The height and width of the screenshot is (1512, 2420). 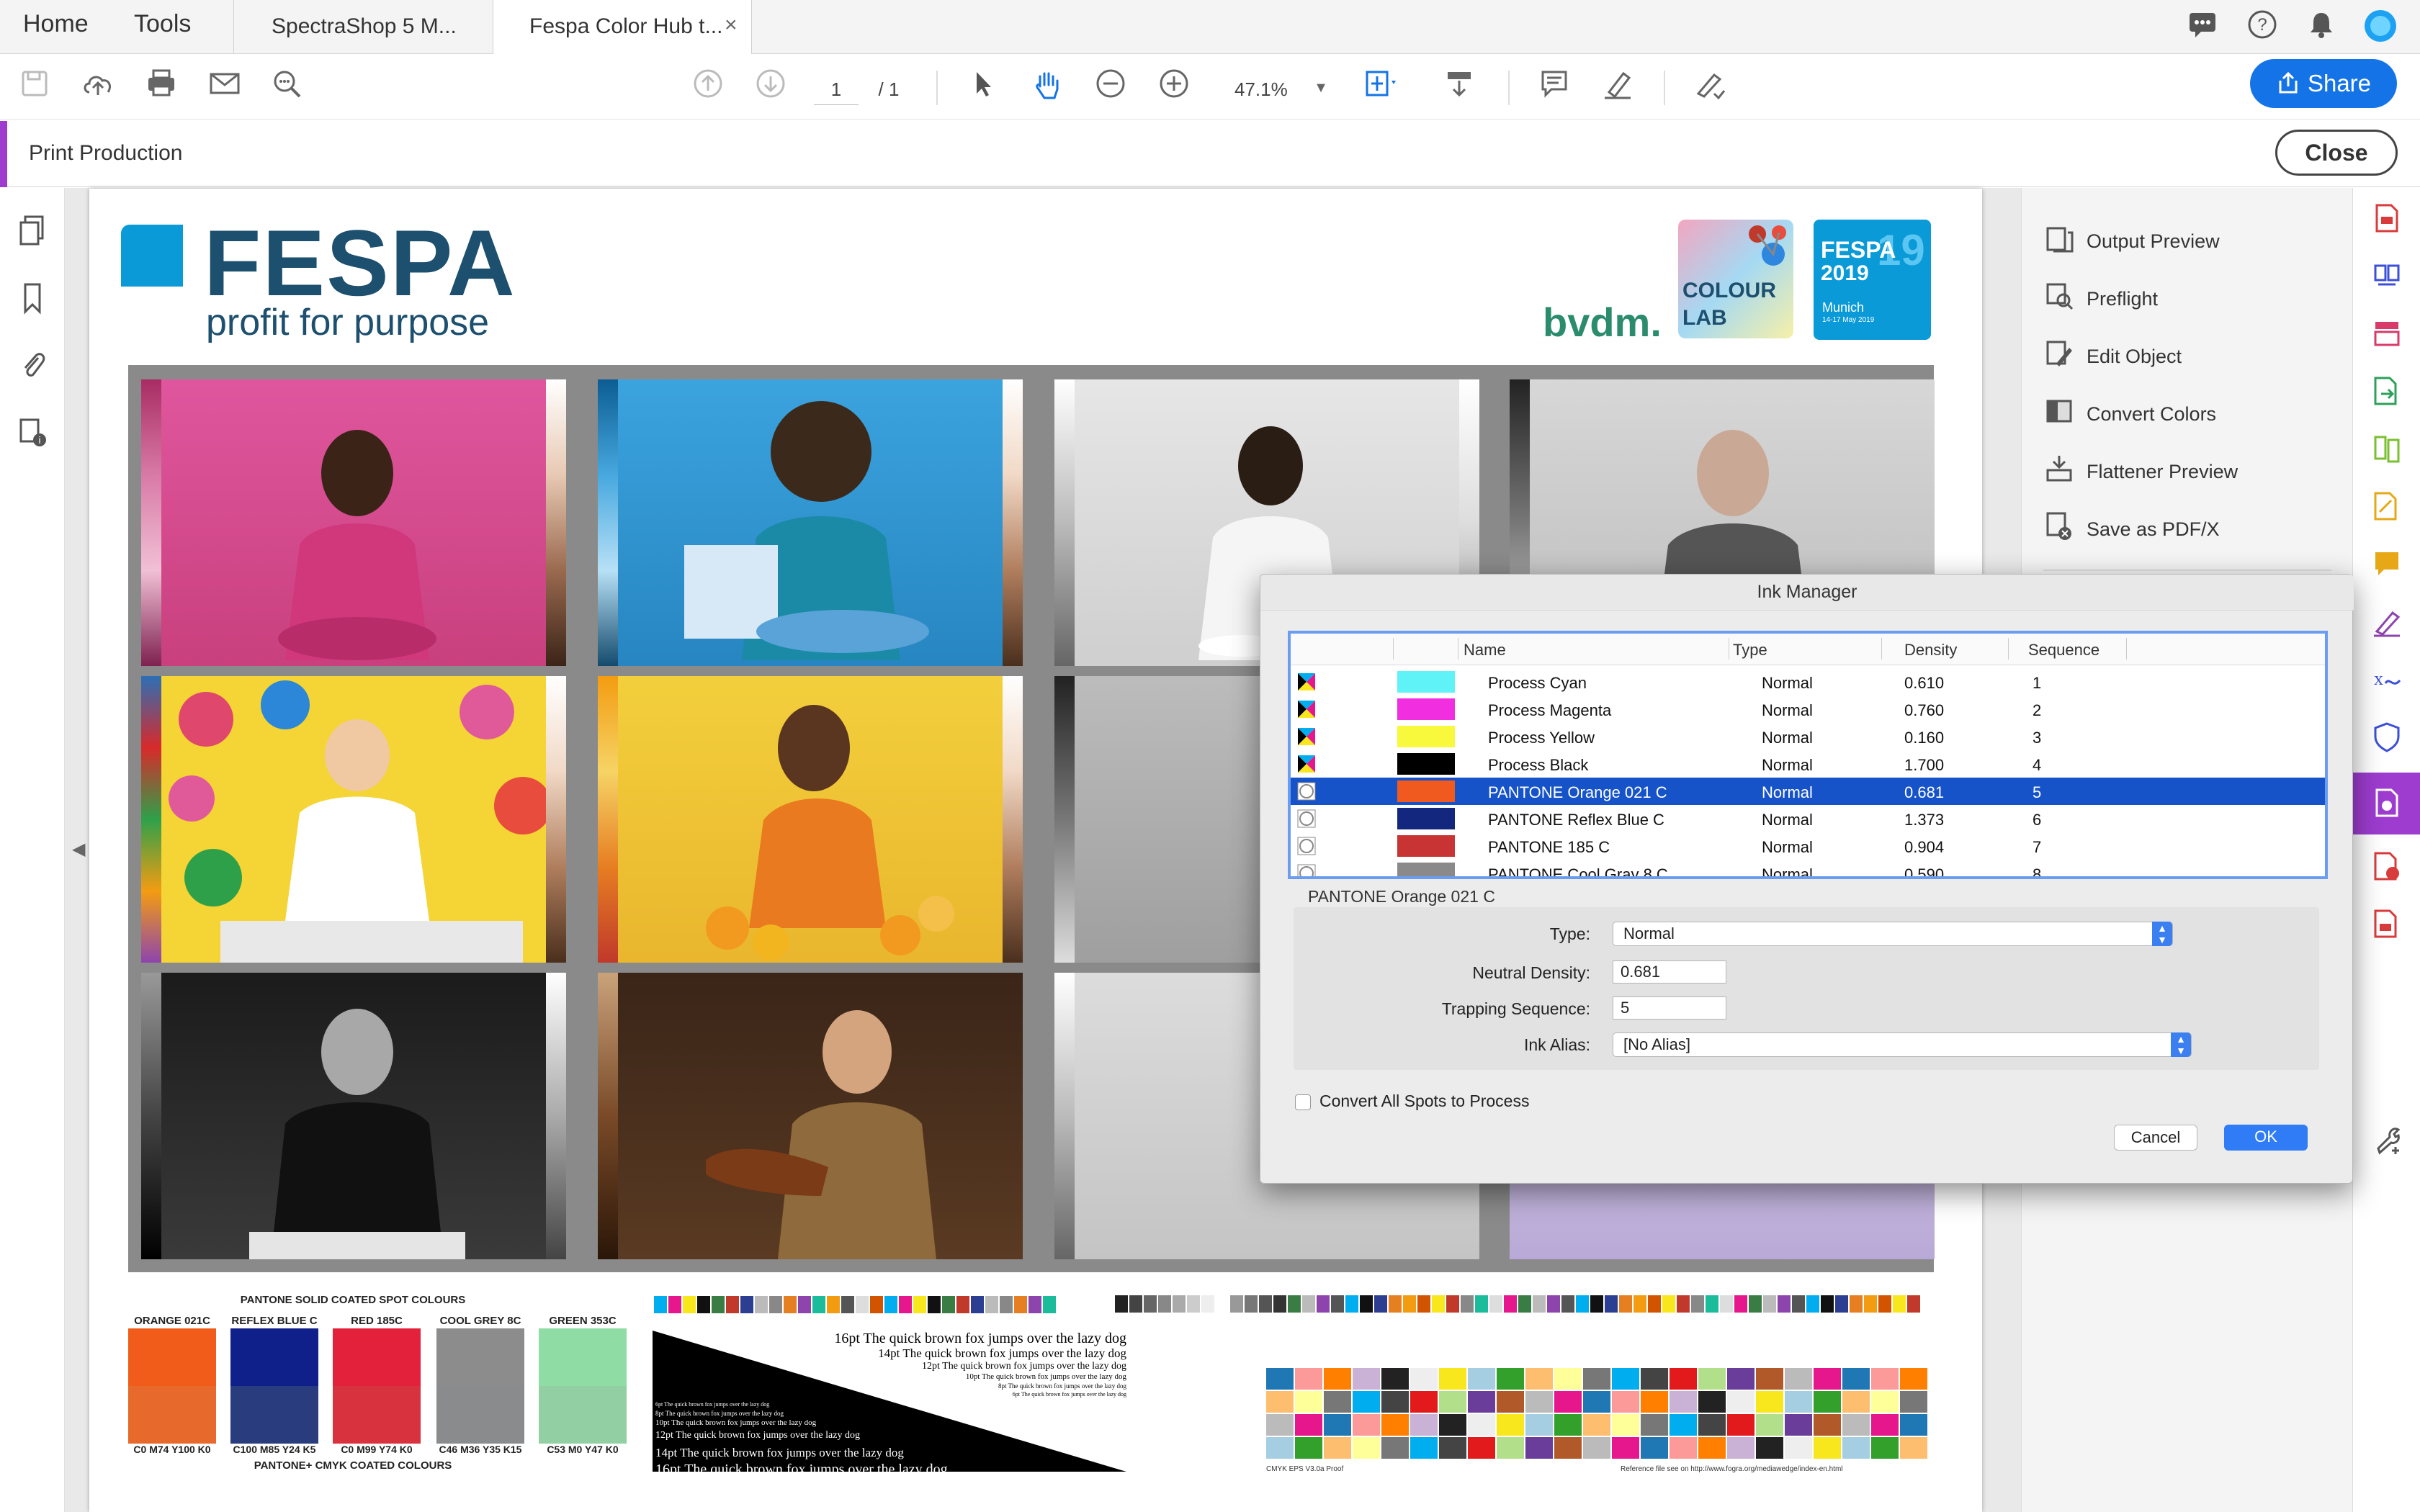 What do you see at coordinates (731, 25) in the screenshot?
I see `tab-close-icon: ×` at bounding box center [731, 25].